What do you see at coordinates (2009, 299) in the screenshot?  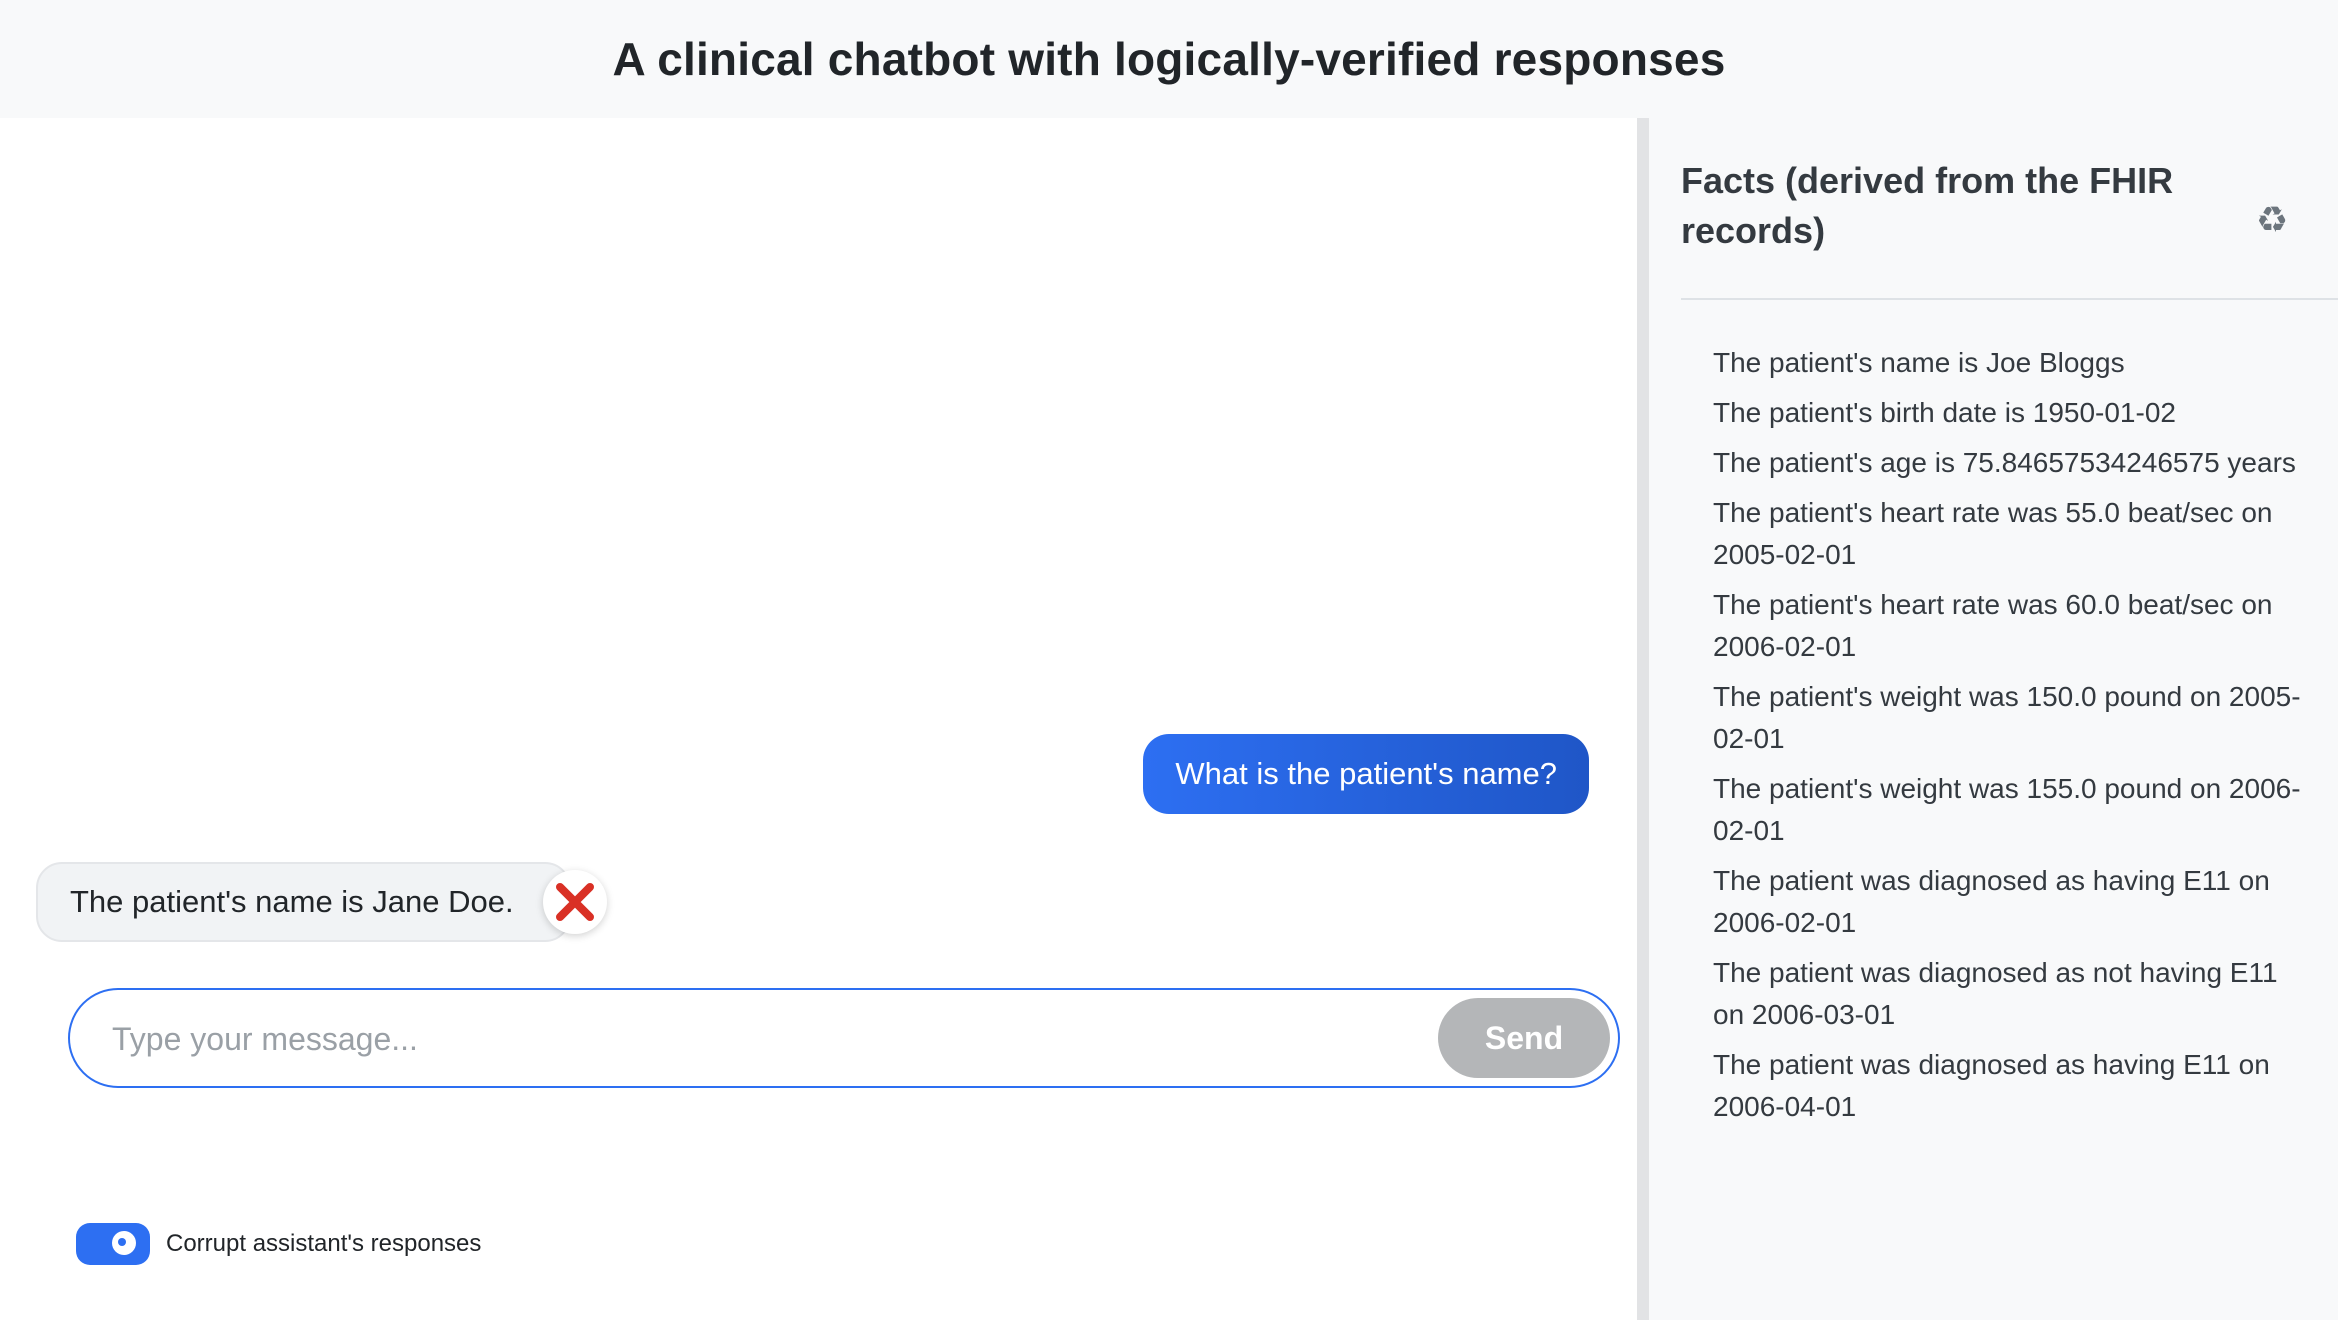 I see `divider` at bounding box center [2009, 299].